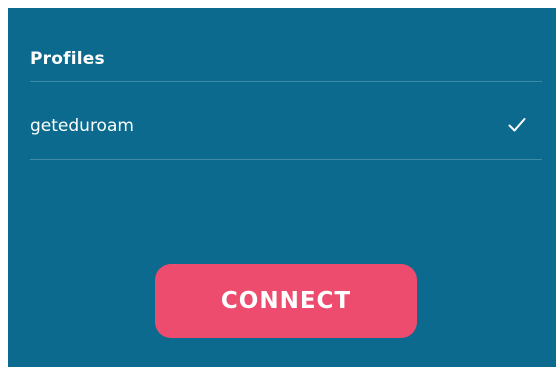 The image size is (556, 367). What do you see at coordinates (286, 159) in the screenshot?
I see `profile-divider` at bounding box center [286, 159].